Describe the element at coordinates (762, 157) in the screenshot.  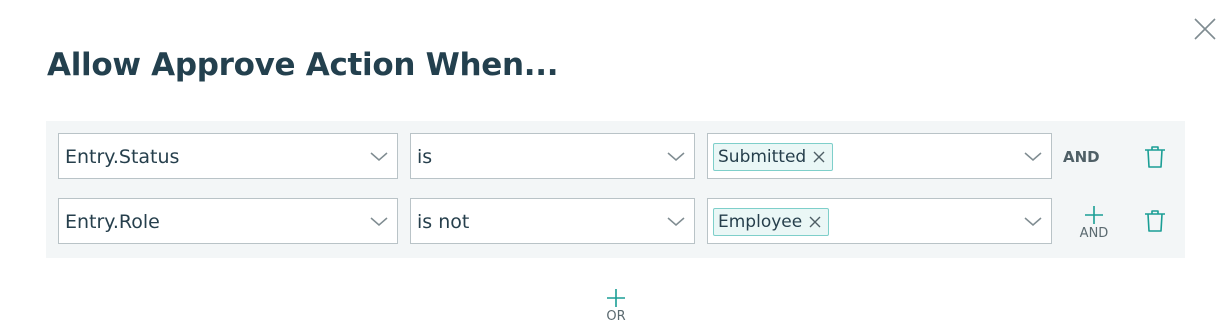
I see `chip-label: Submitted` at that location.